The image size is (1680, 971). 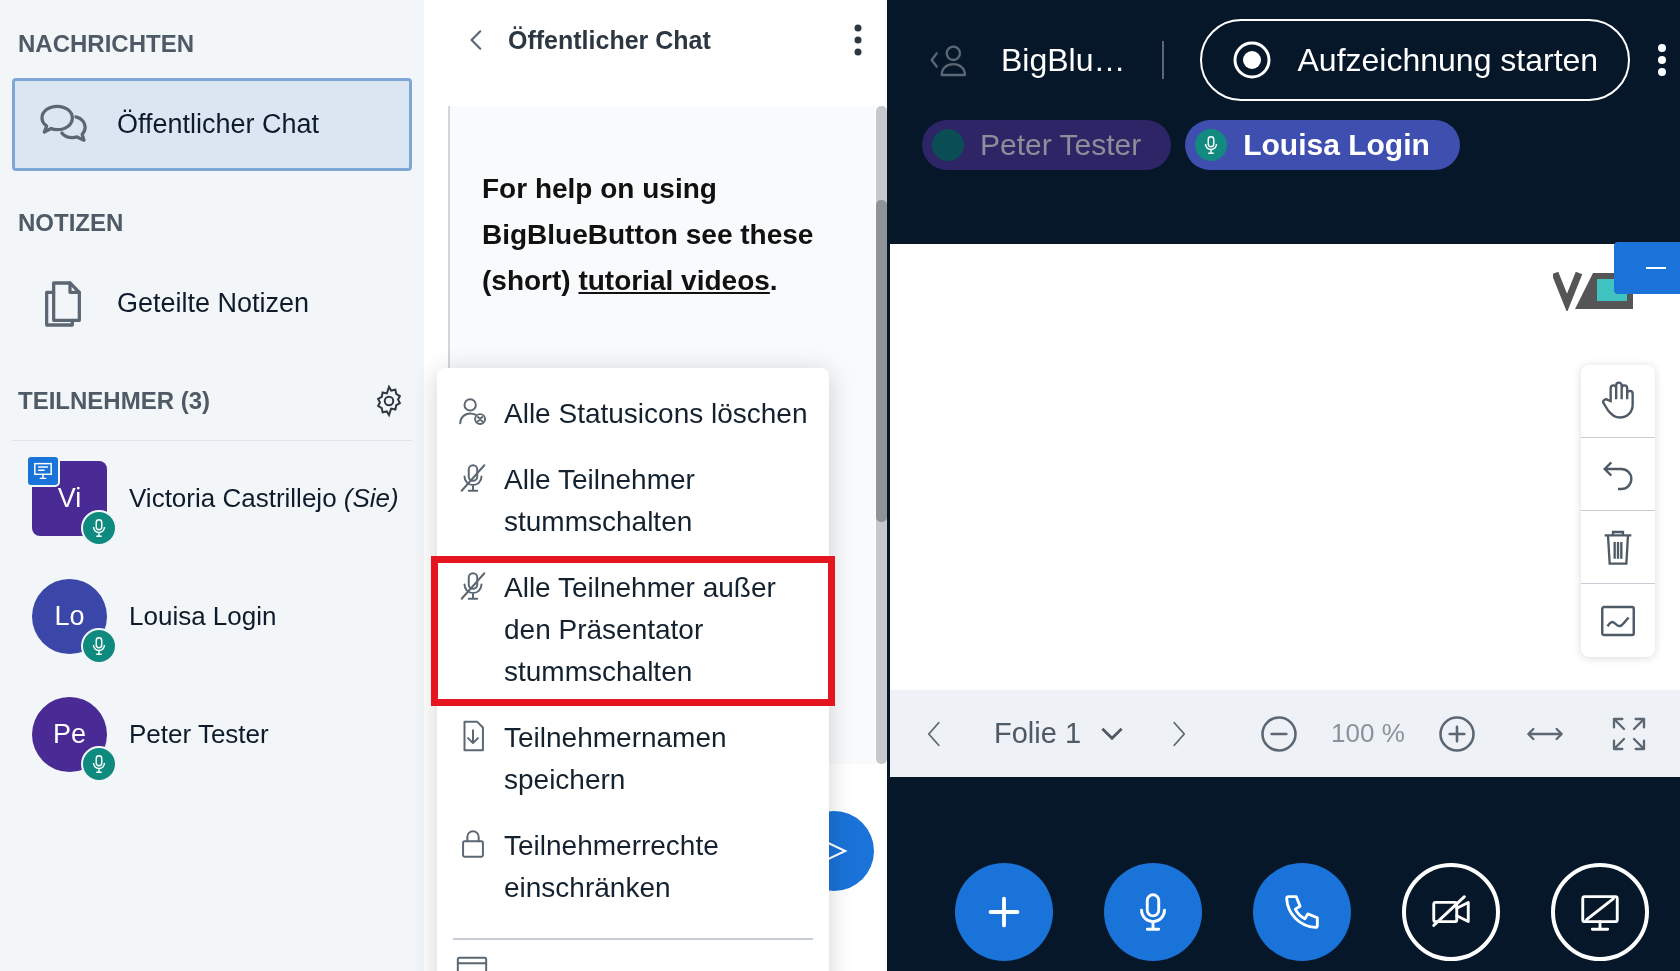 What do you see at coordinates (633, 415) in the screenshot?
I see `menu-item: Alle Statusicons löschen` at bounding box center [633, 415].